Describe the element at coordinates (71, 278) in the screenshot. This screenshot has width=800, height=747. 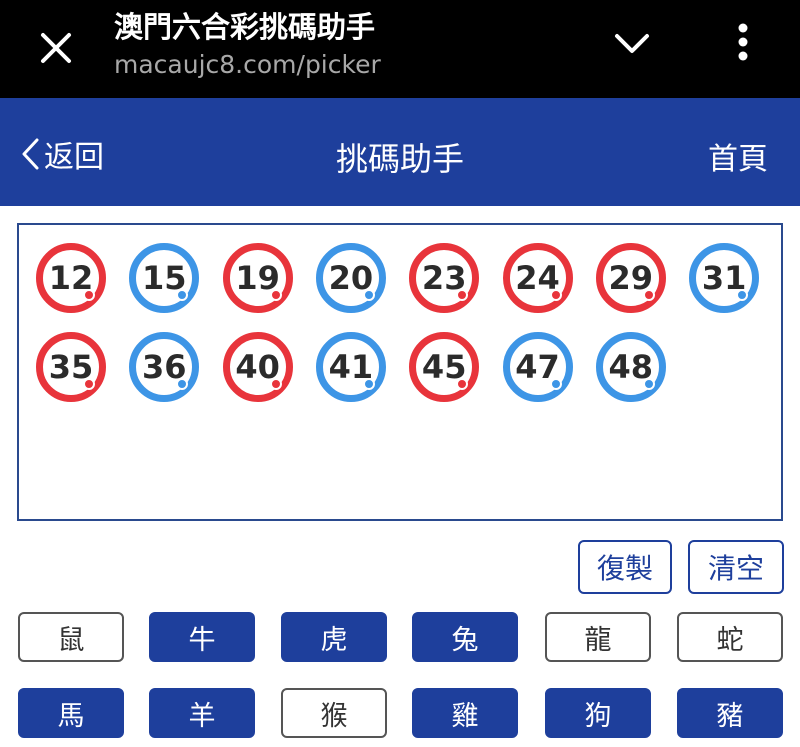
I see `number-ball: 12` at that location.